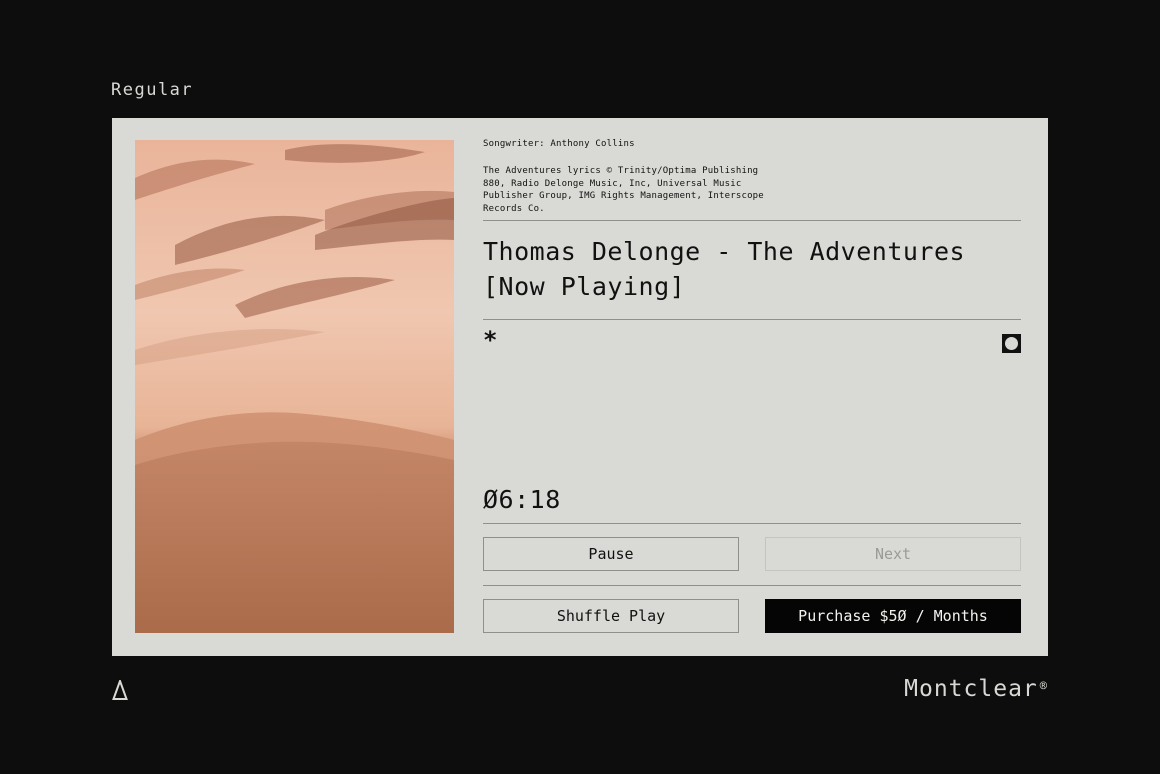 The image size is (1160, 774). I want to click on radio-dot, so click(1011, 343).